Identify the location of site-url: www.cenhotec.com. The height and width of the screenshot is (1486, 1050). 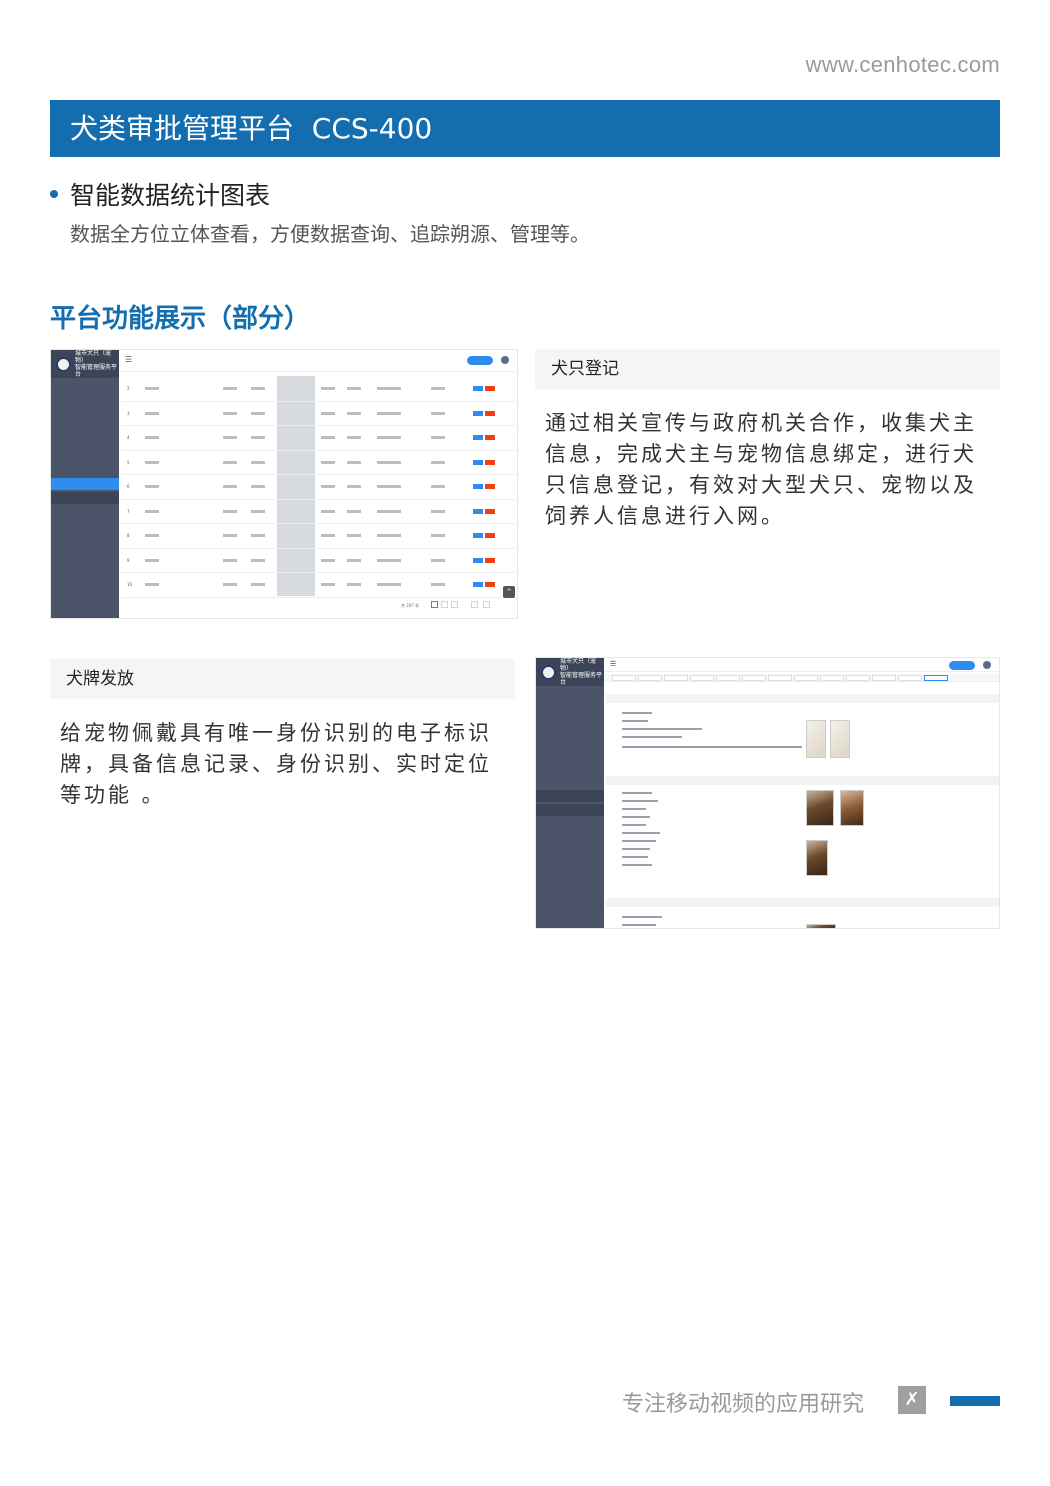
(903, 65).